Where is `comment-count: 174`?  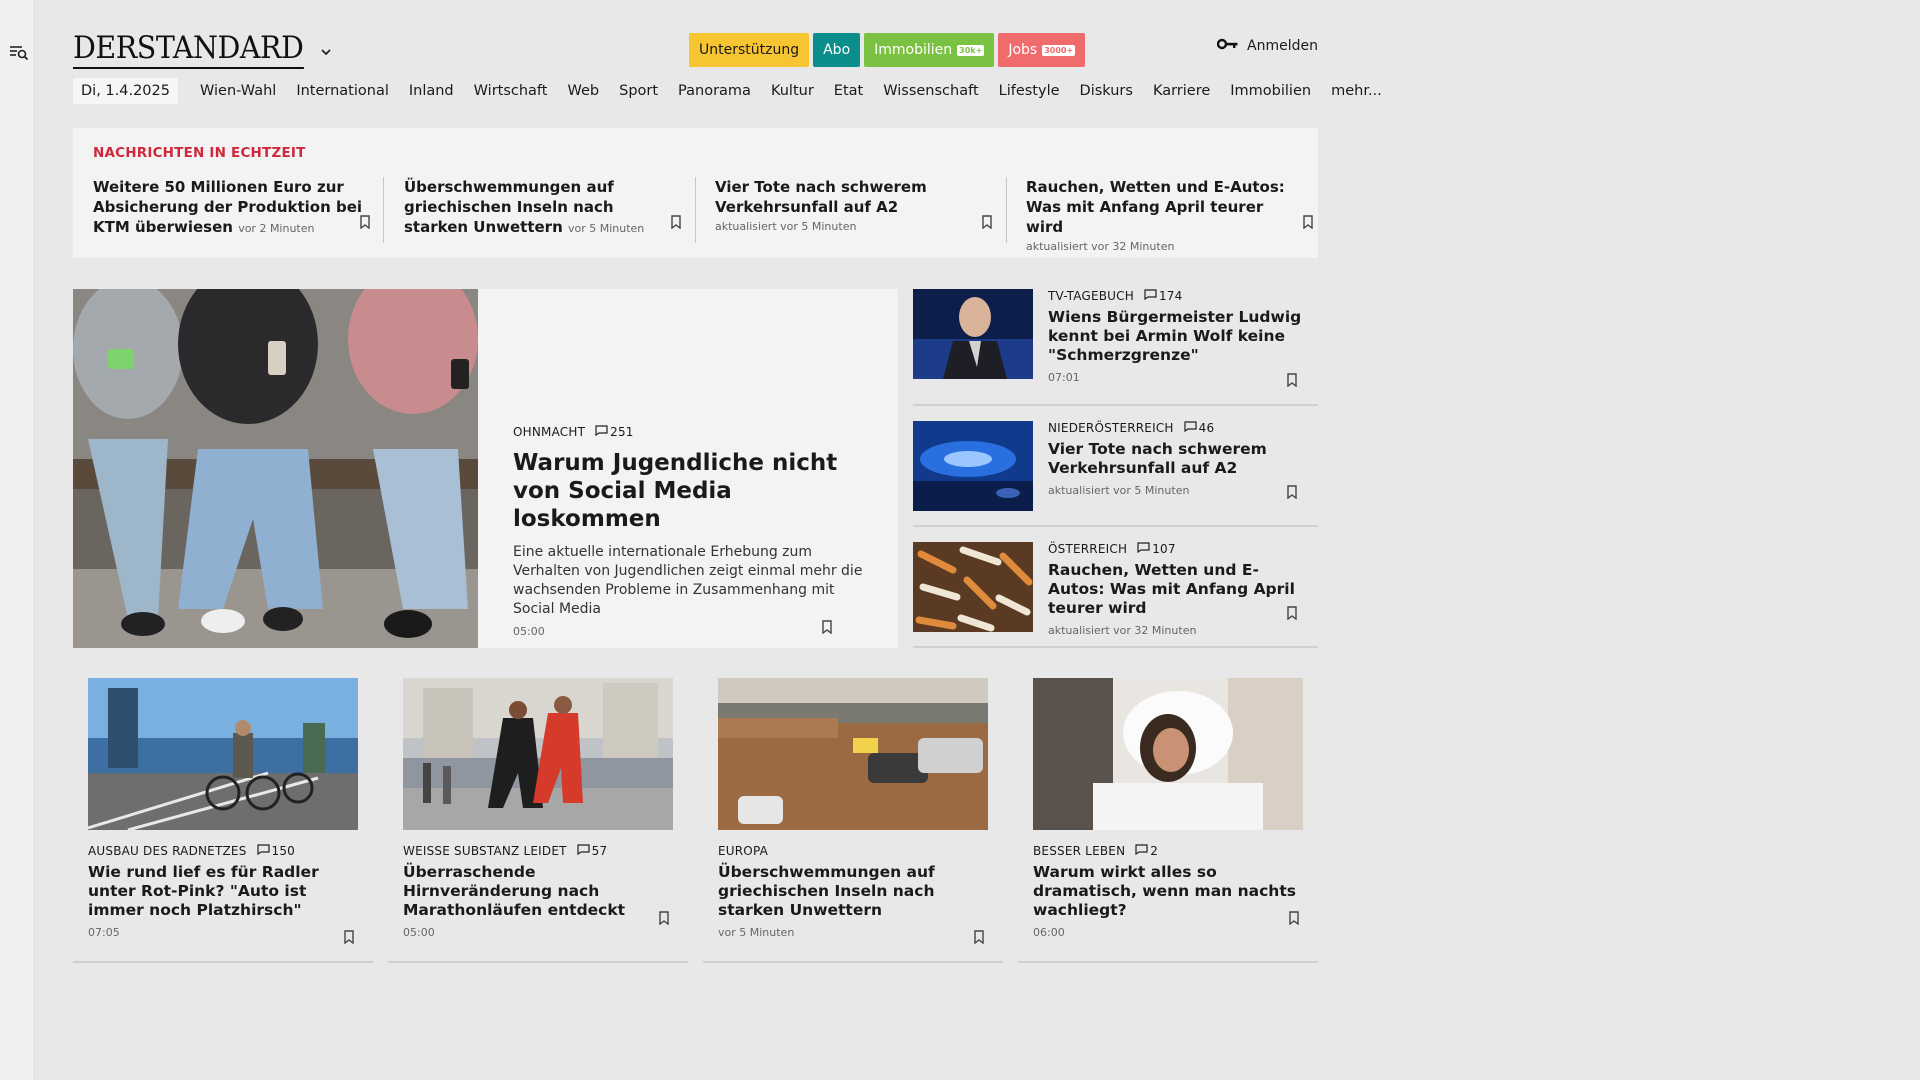 comment-count: 174 is located at coordinates (1163, 296).